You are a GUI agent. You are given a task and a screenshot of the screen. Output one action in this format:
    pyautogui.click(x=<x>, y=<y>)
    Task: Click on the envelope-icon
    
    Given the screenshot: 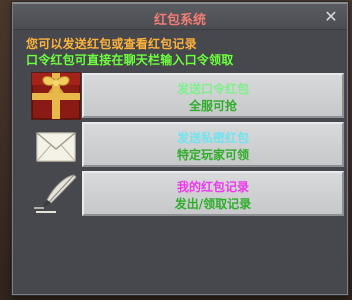 What is the action you would take?
    pyautogui.click(x=56, y=147)
    